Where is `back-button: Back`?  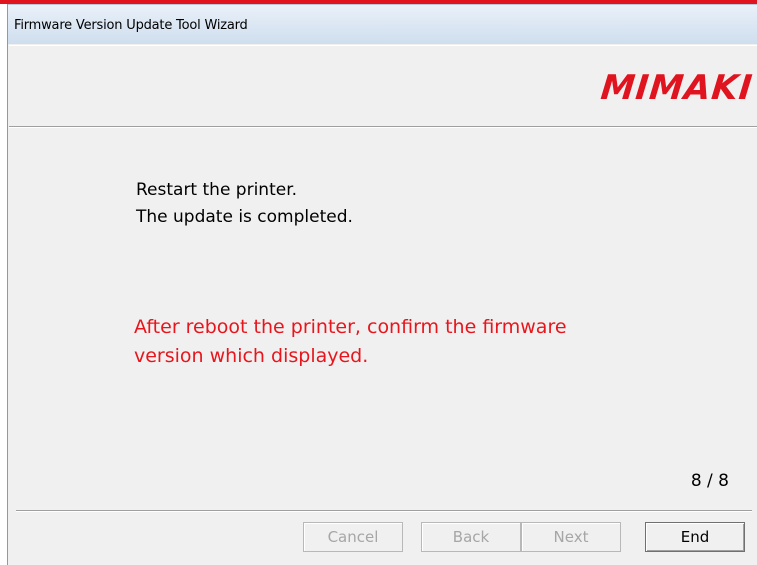
back-button: Back is located at coordinates (471, 537).